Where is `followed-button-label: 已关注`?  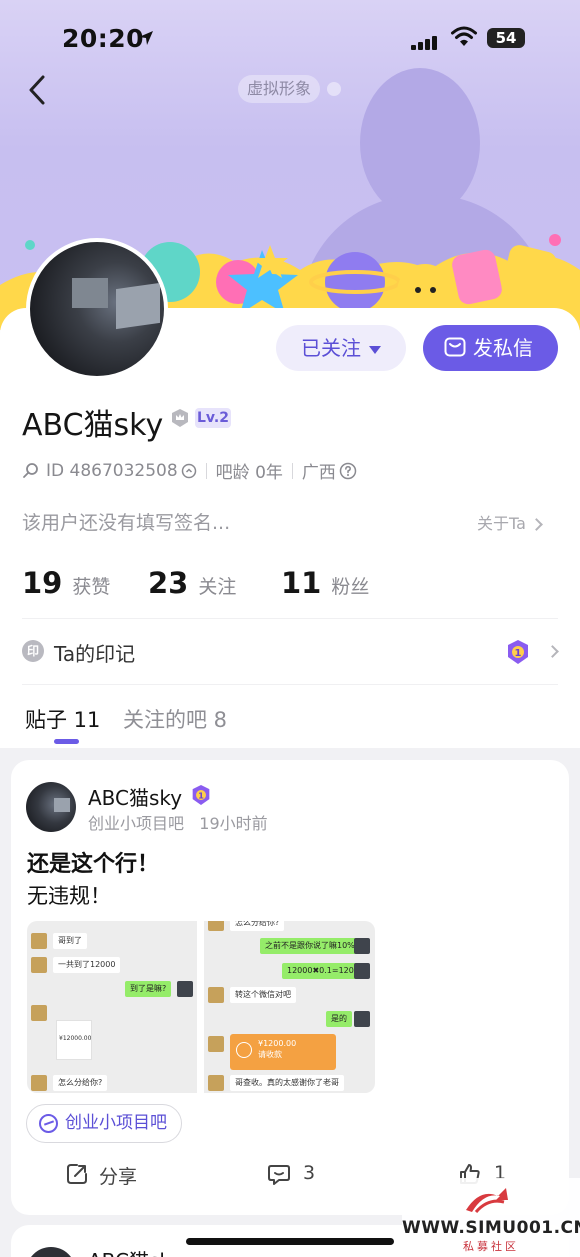 followed-button-label: 已关注 is located at coordinates (331, 348).